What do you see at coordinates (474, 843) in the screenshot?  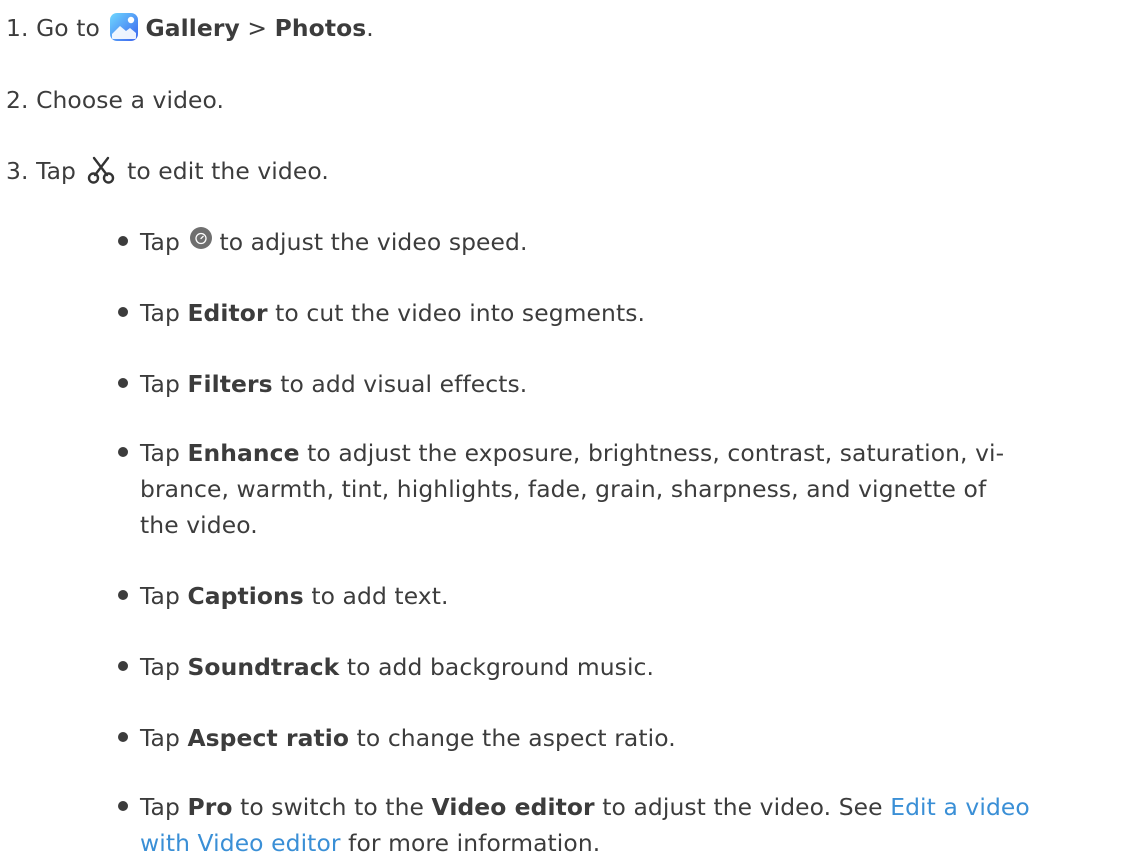 I see `pro-text-post: for more information.` at bounding box center [474, 843].